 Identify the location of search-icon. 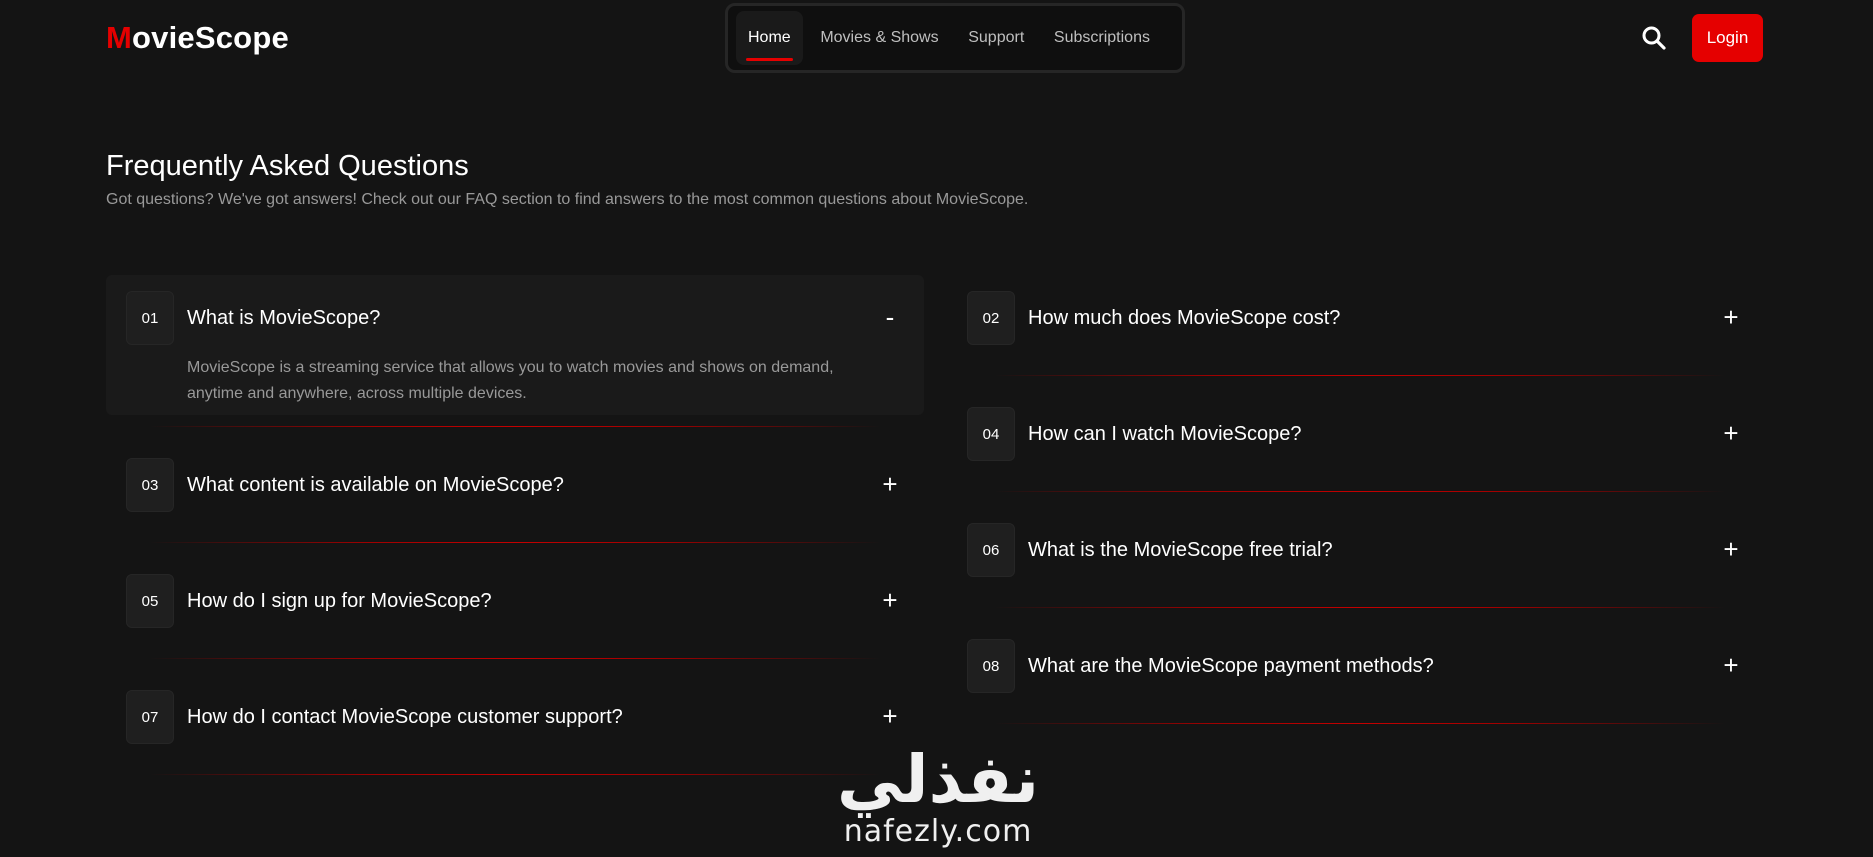
(1654, 38).